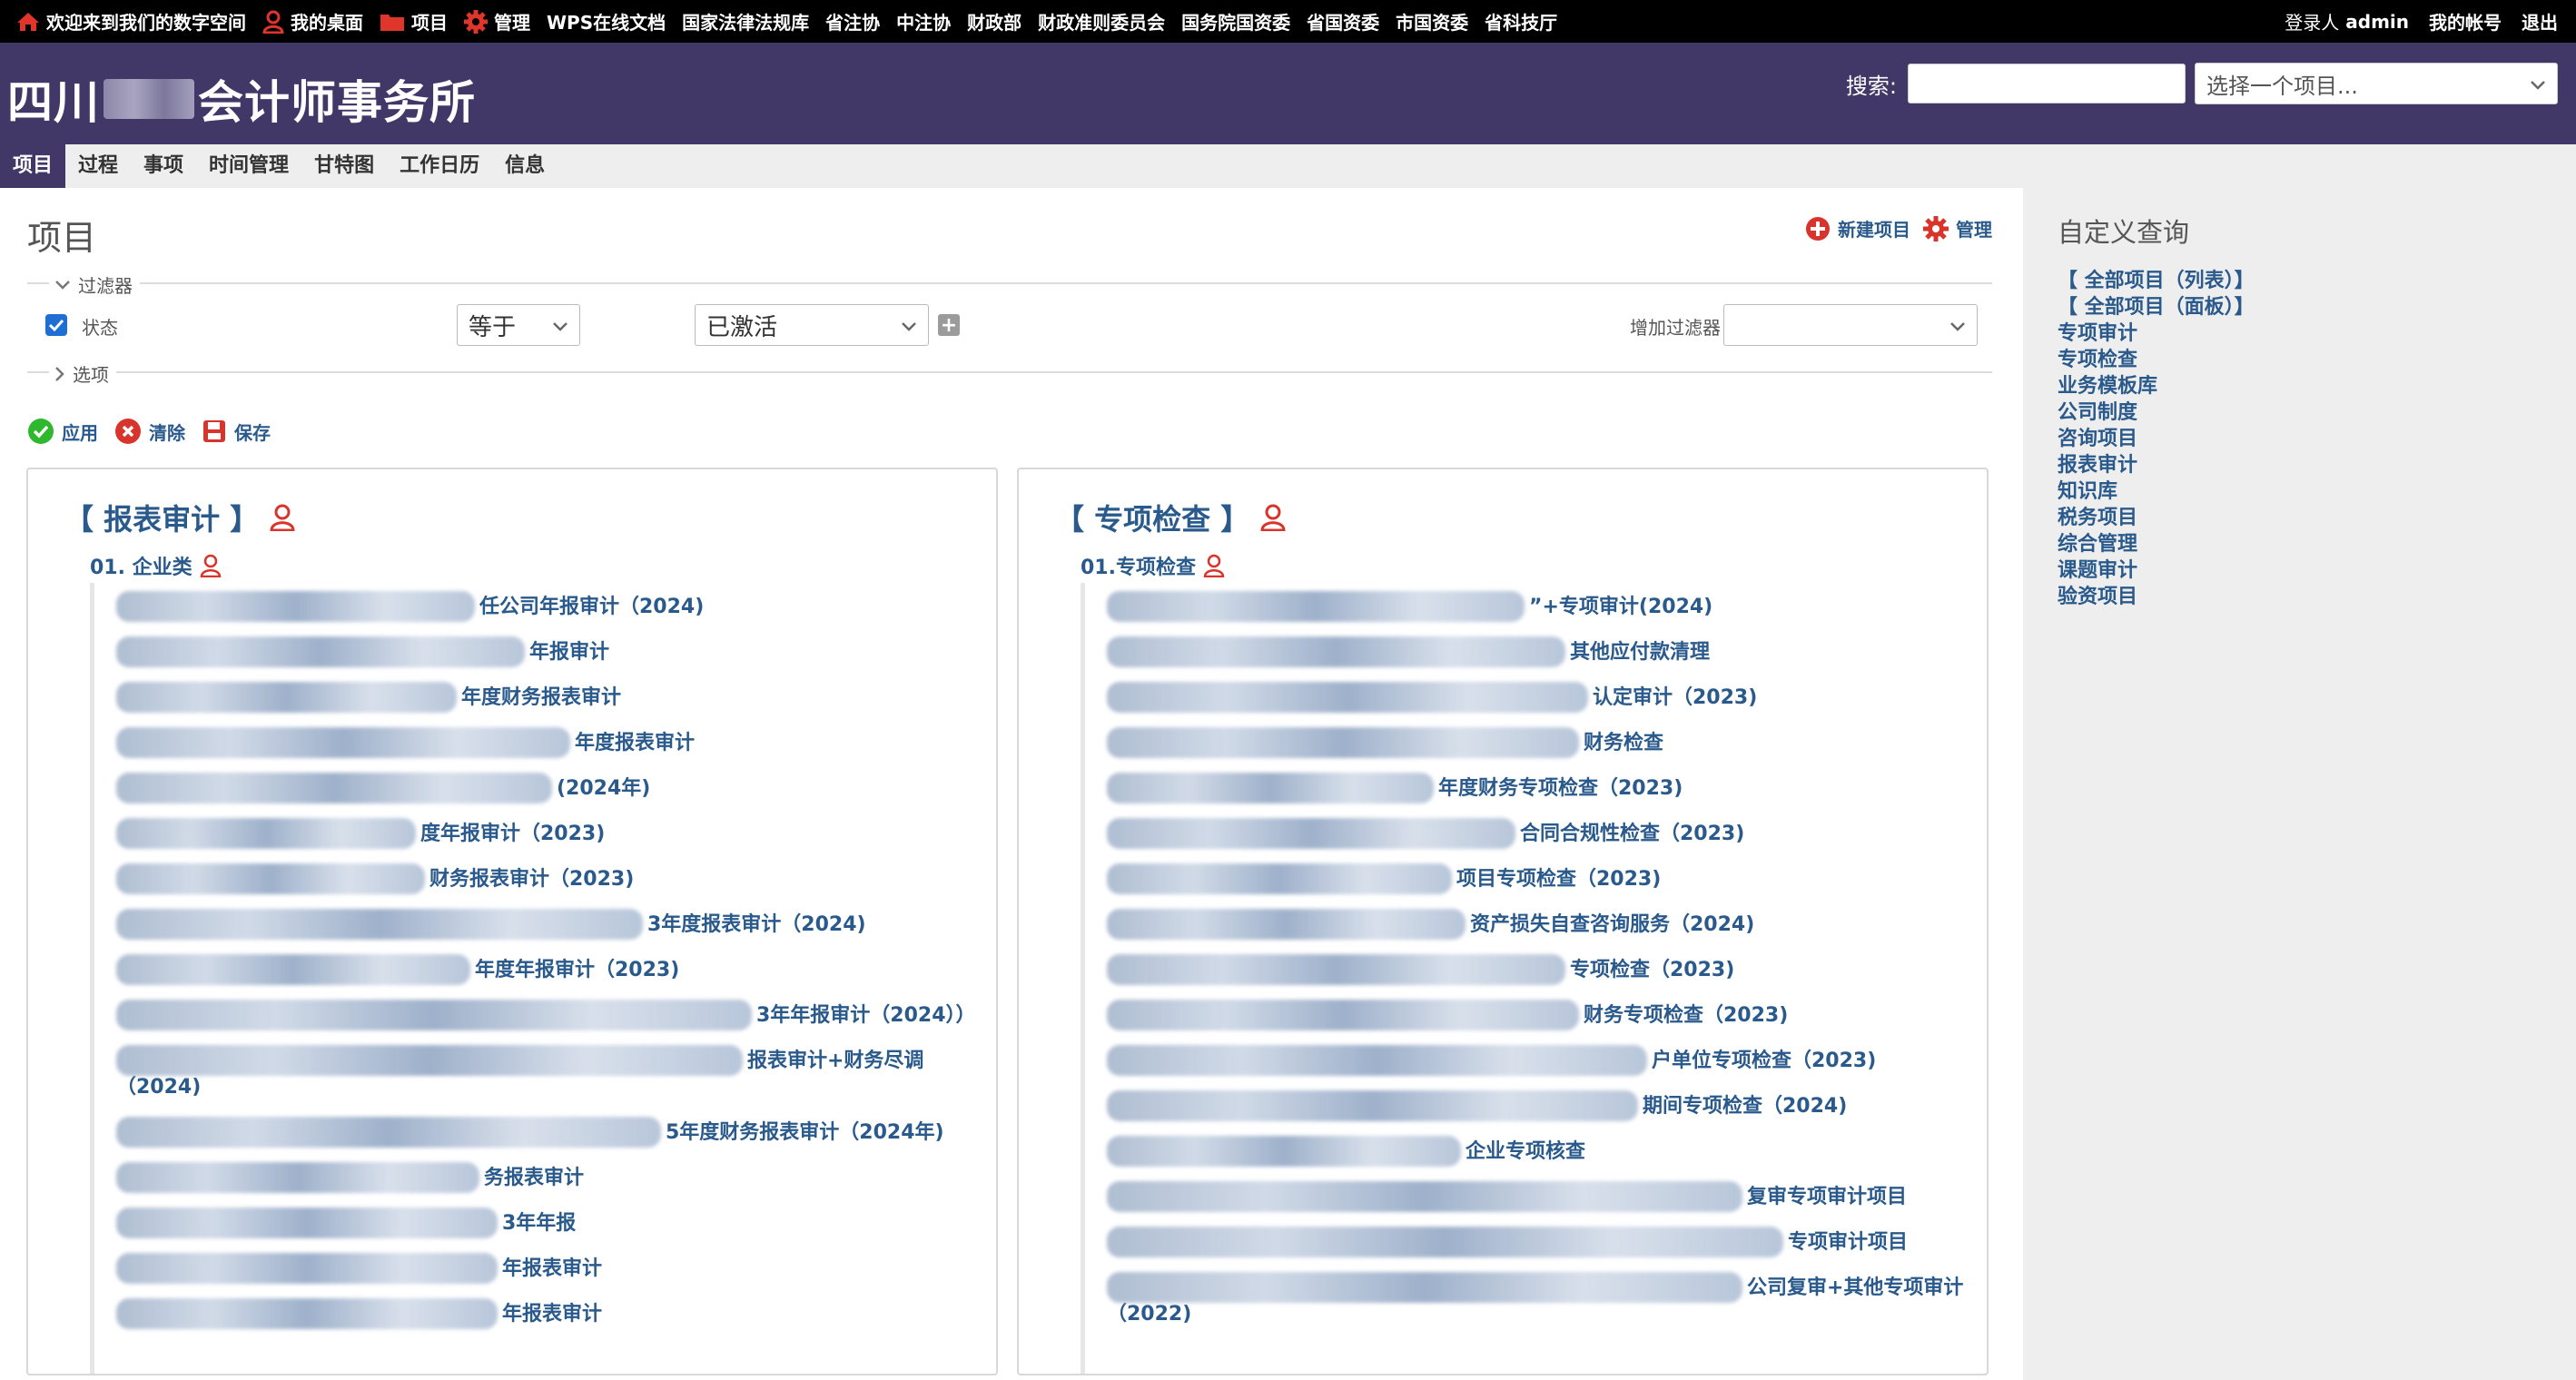 The height and width of the screenshot is (1380, 2576). I want to click on manage-button: 管理, so click(1958, 228).